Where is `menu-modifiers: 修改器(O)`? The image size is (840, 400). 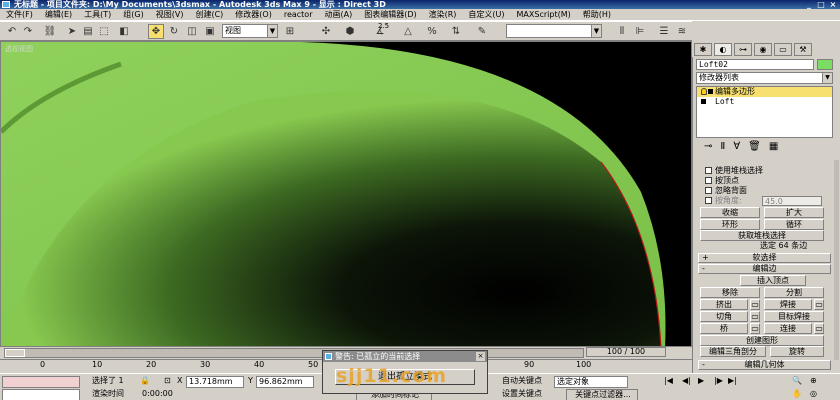
menu-modifiers: 修改器(O) is located at coordinates (253, 15).